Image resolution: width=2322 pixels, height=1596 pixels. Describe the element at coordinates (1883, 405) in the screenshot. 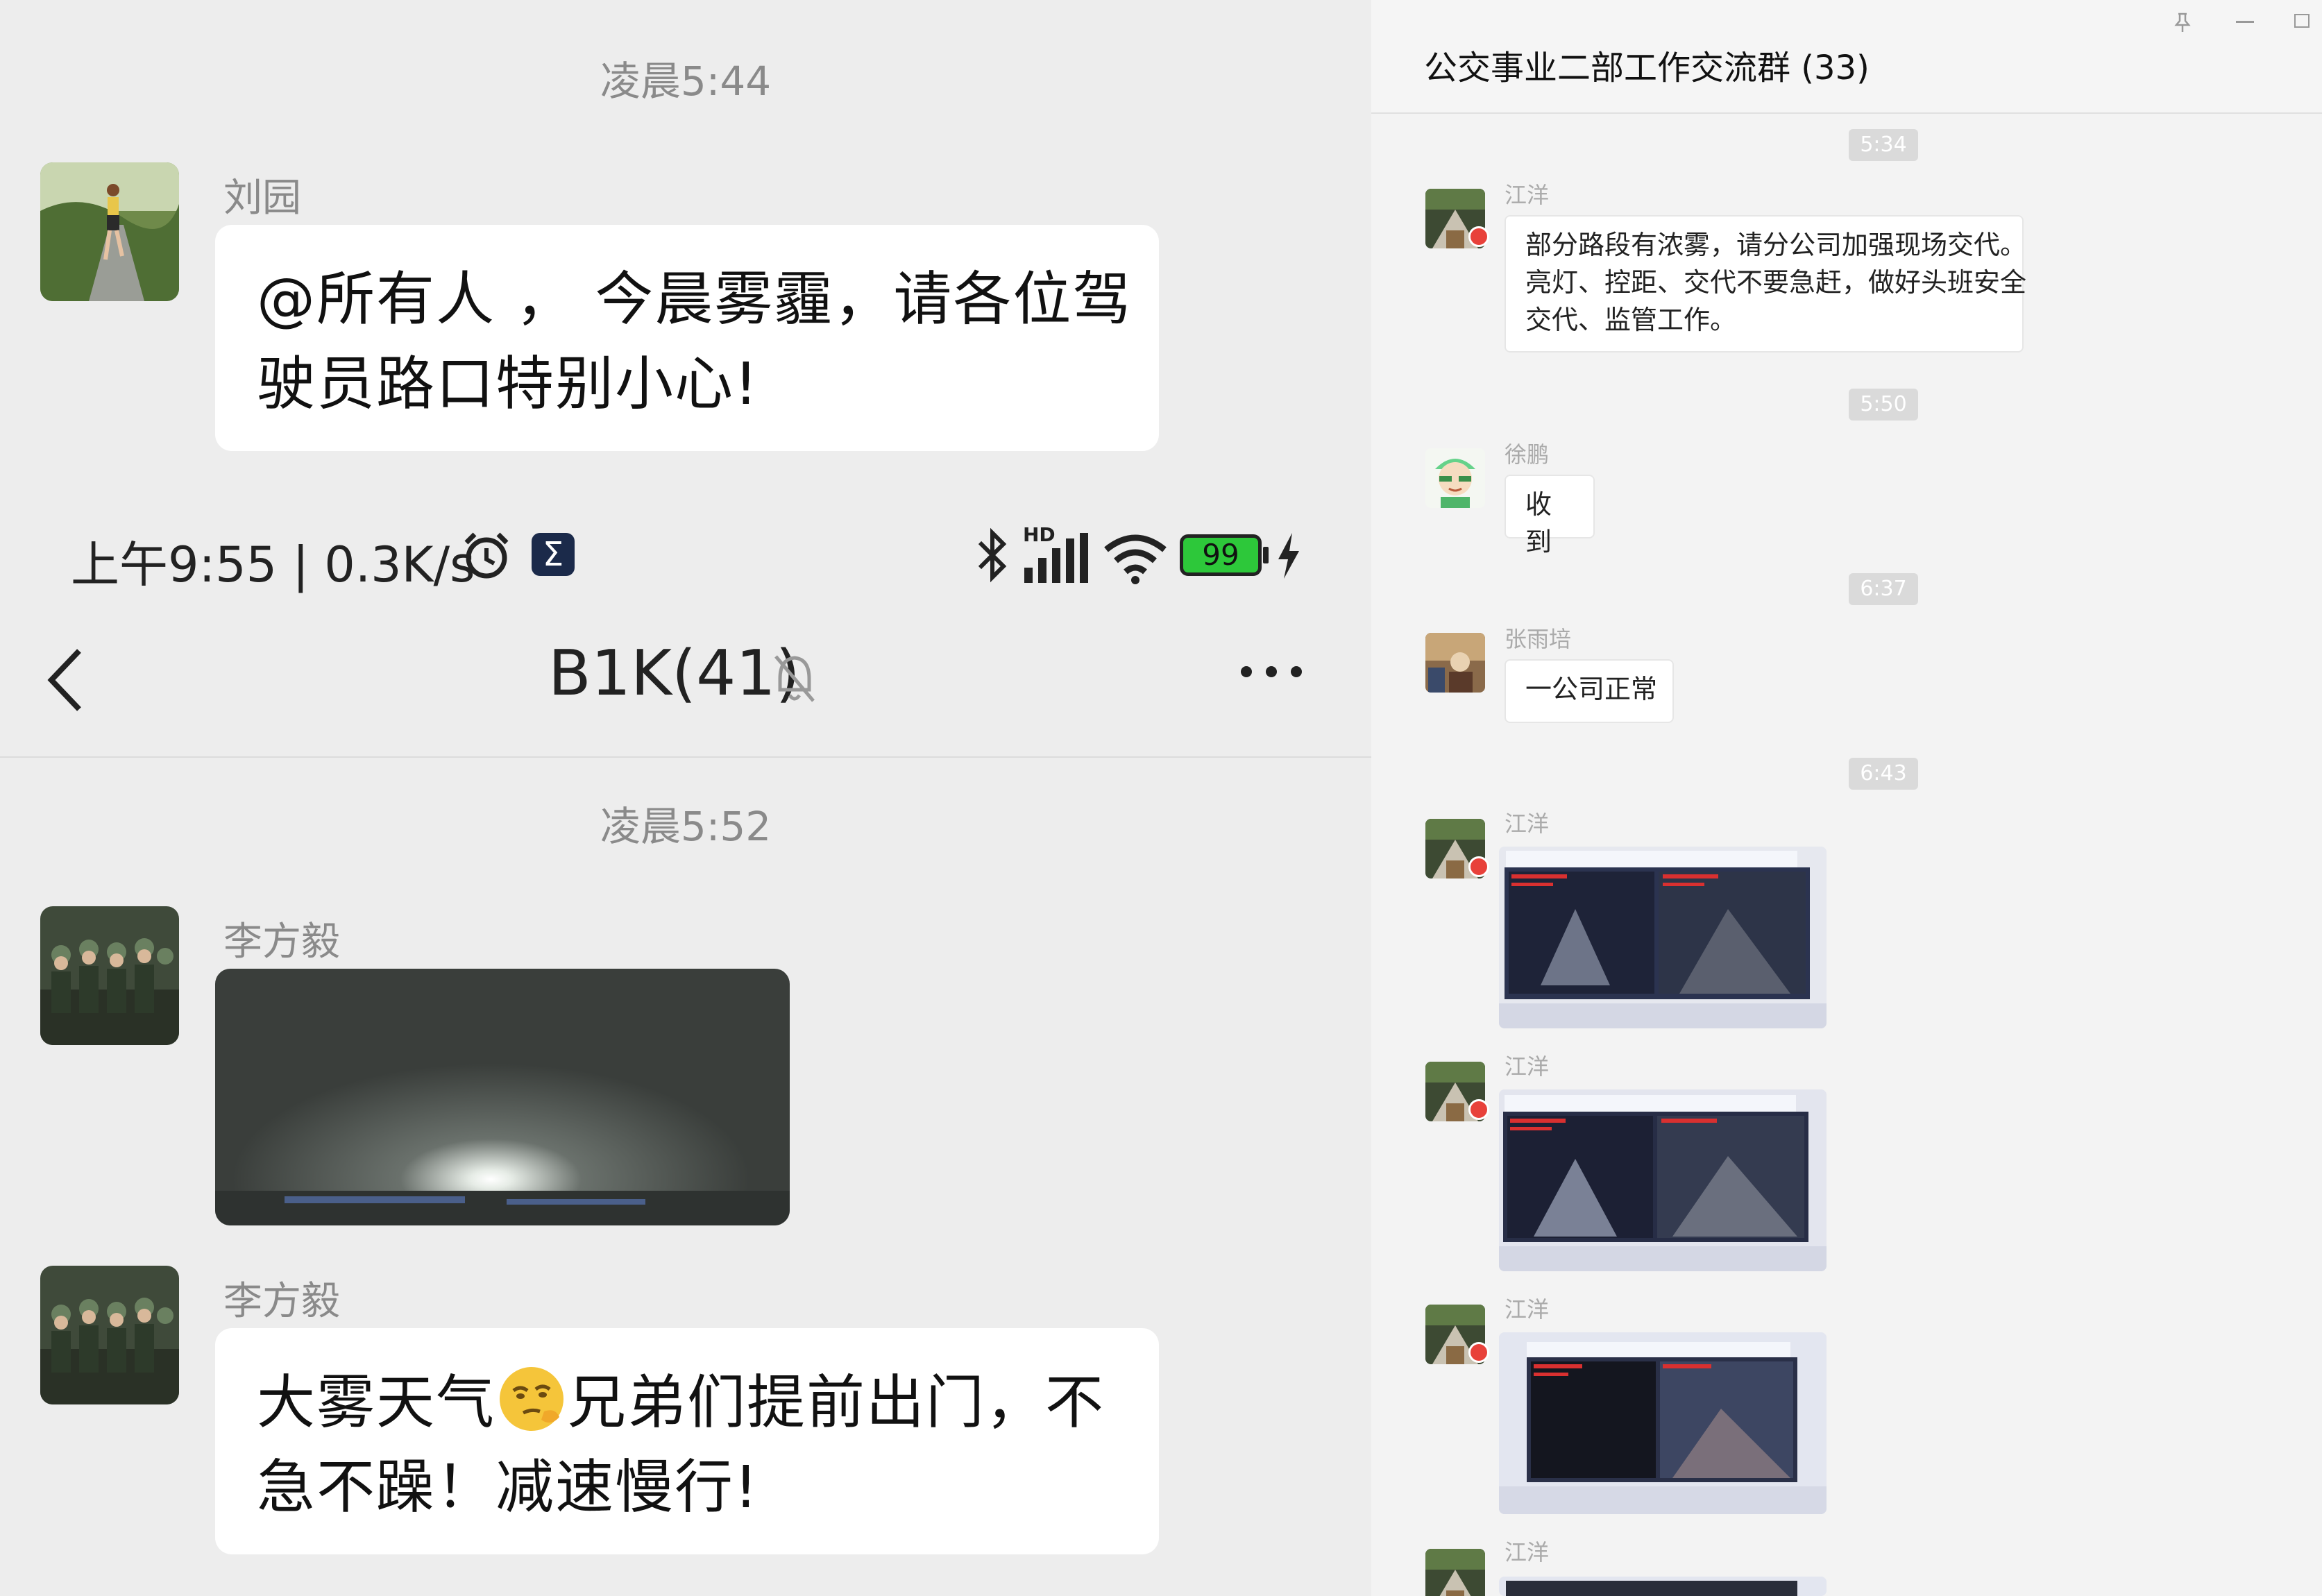

I see `timestamp: 5:50` at that location.